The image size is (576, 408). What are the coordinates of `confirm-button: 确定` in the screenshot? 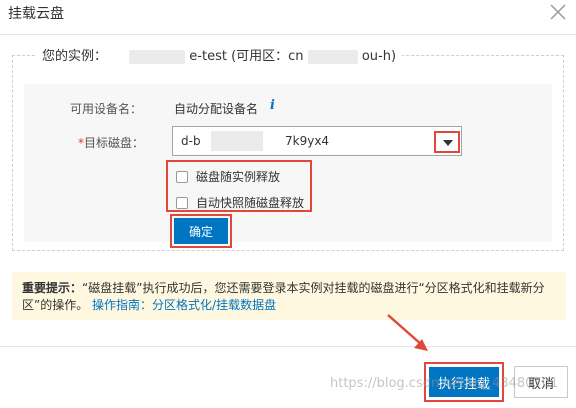 It's located at (201, 231).